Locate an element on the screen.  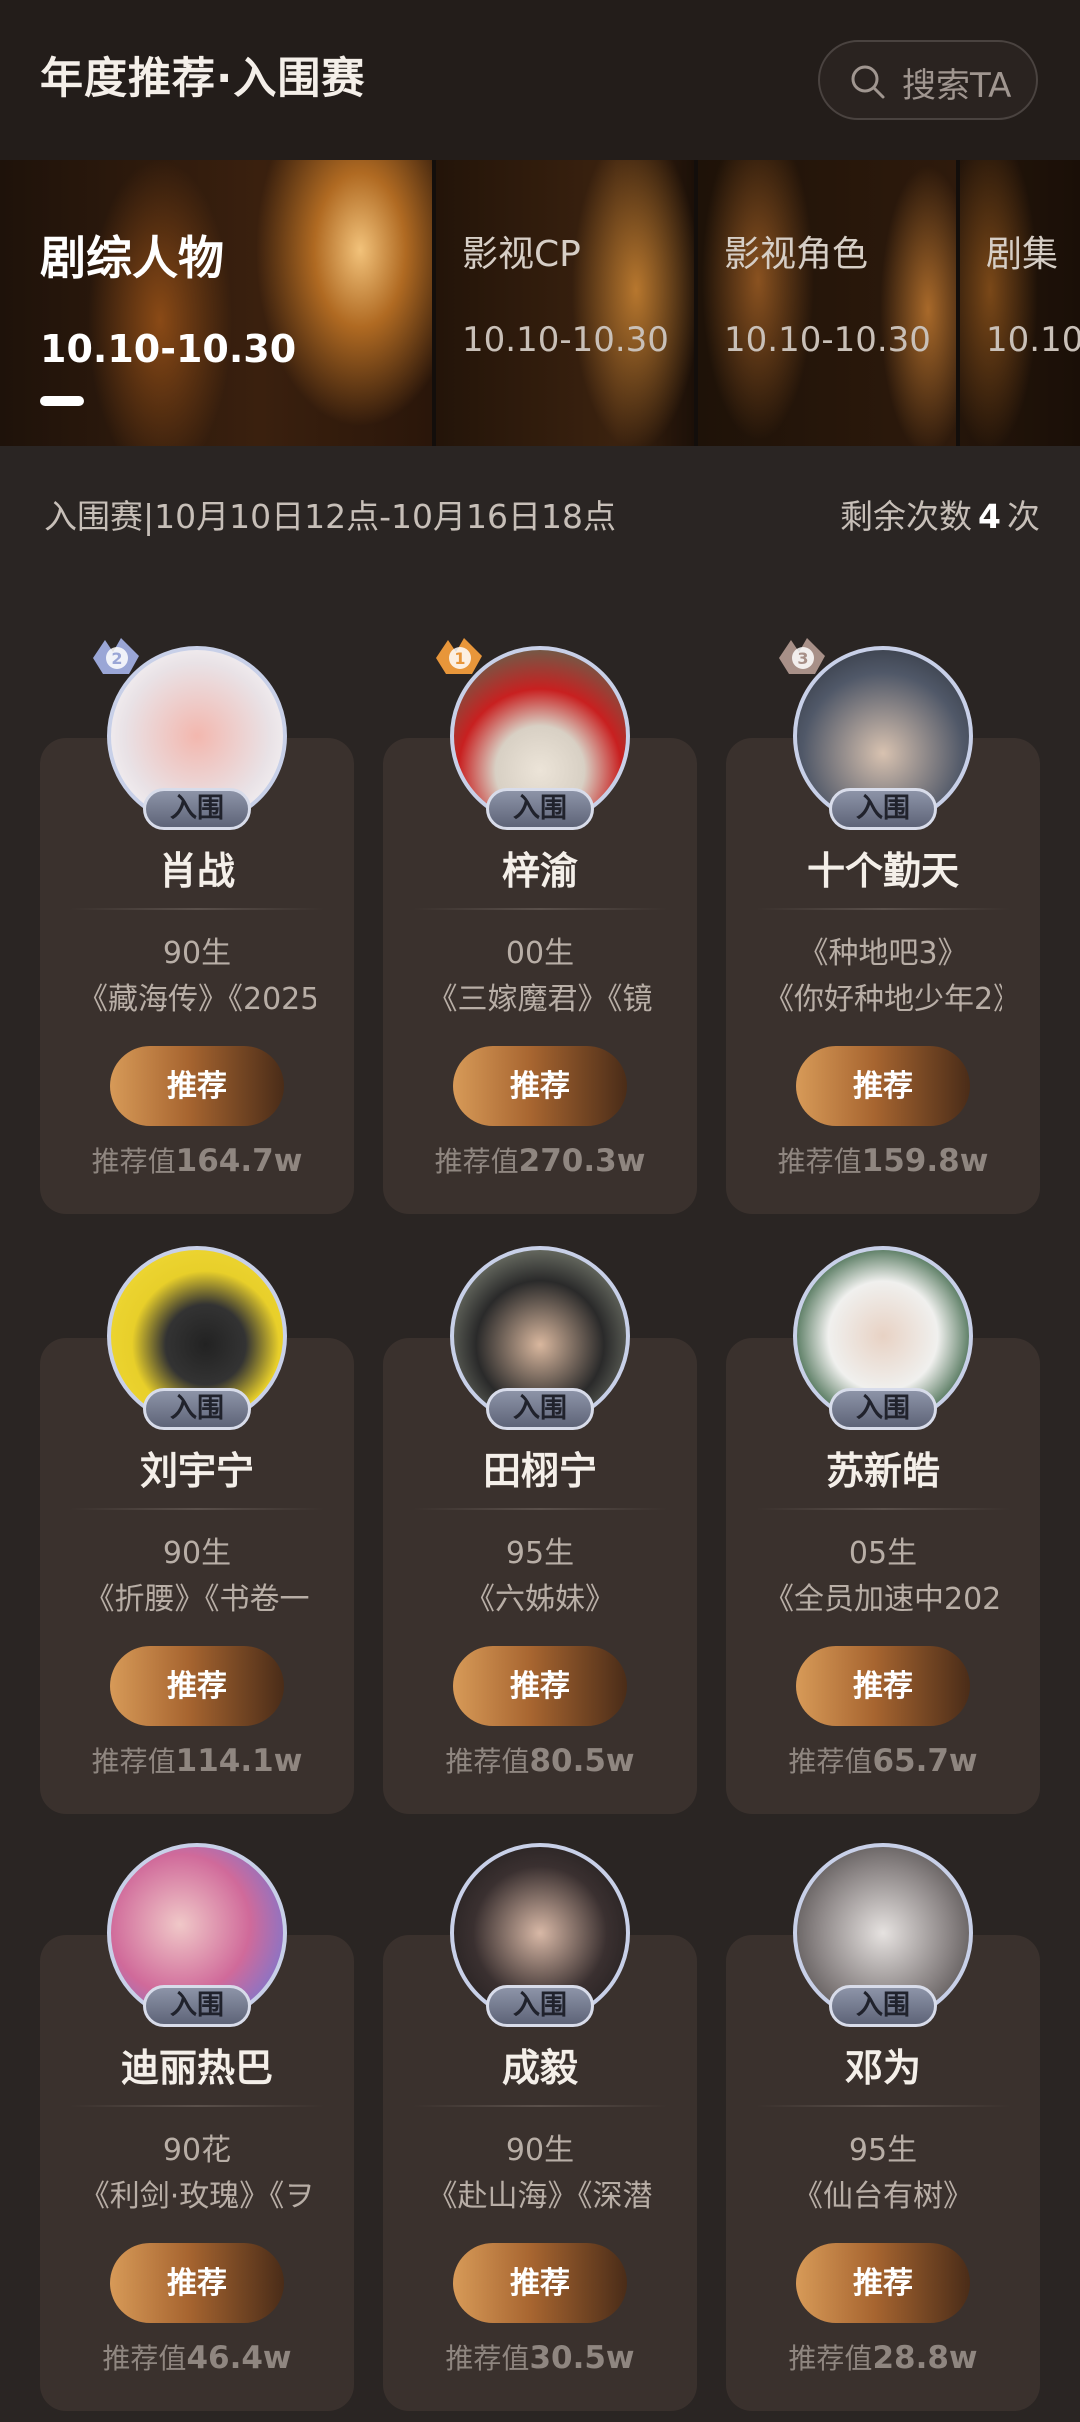
recommend-score: 推荐值46.4w is located at coordinates (197, 2357).